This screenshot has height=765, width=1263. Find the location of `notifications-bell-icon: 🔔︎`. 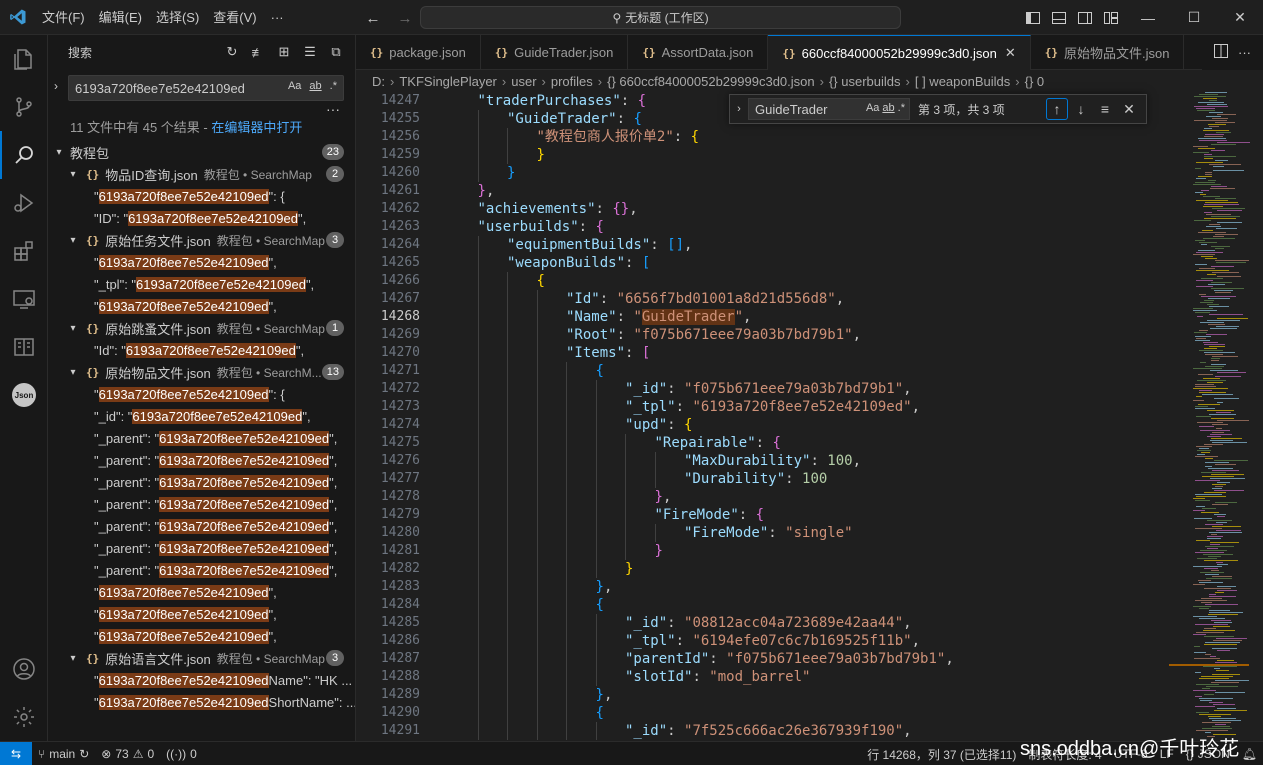

notifications-bell-icon: 🔔︎ is located at coordinates (1249, 754).